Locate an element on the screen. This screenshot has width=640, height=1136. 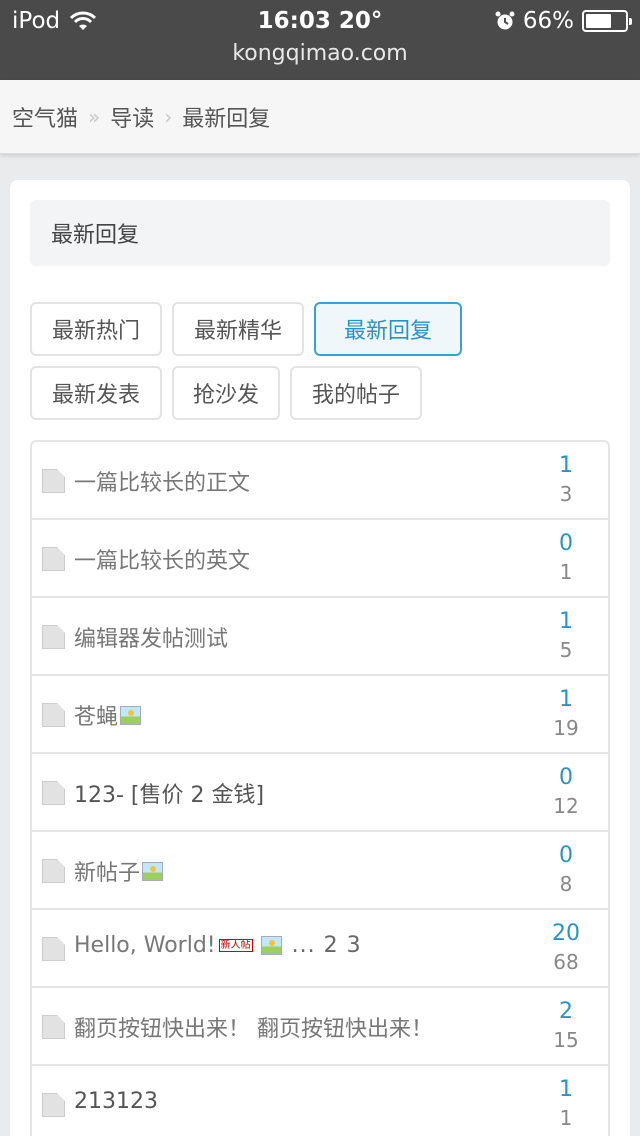
thread-title: Hello, World! is located at coordinates (145, 945).